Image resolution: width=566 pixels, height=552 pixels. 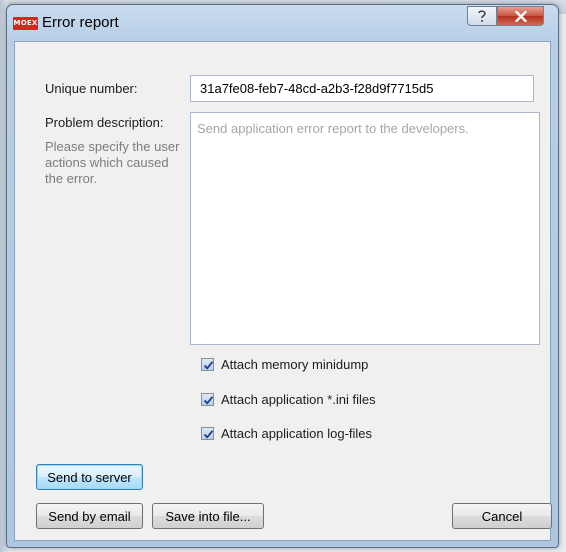 I want to click on window-title: Error report, so click(x=80, y=22).